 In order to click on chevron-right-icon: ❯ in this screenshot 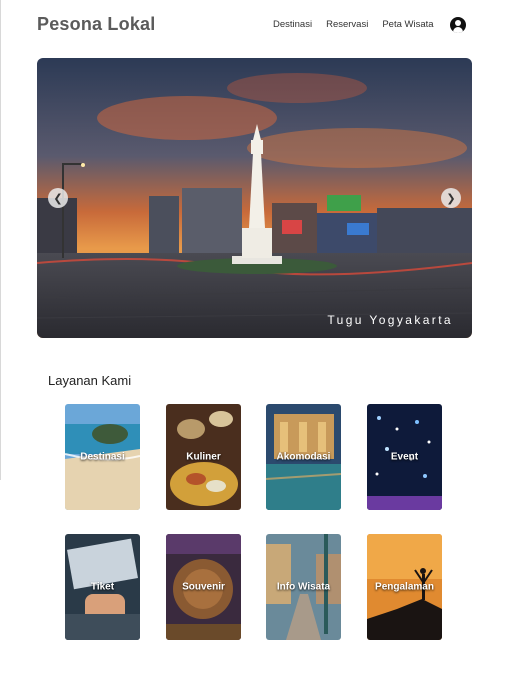, I will do `click(451, 198)`.